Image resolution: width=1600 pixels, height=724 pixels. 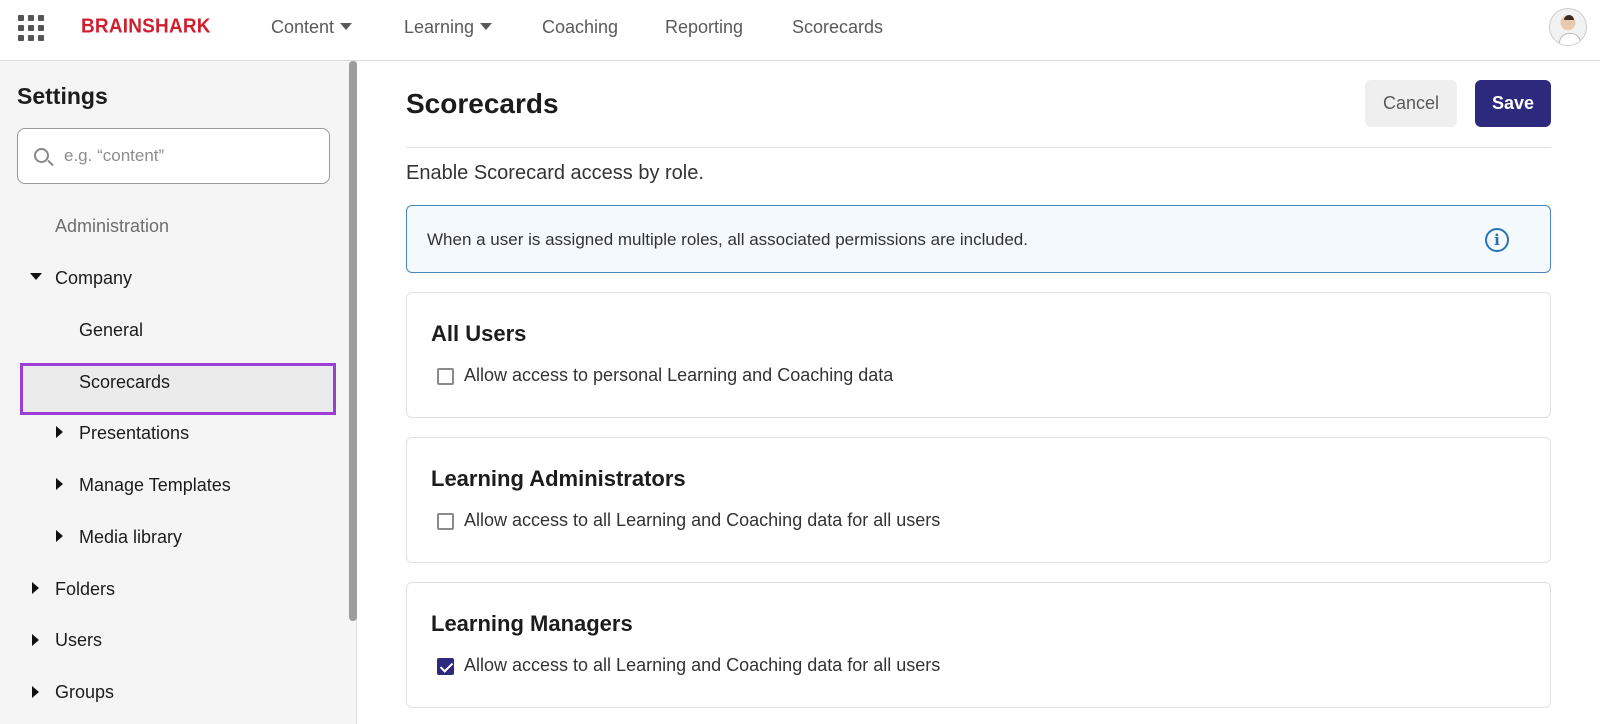 I want to click on sidebar-item-groups: Groups, so click(x=84, y=692).